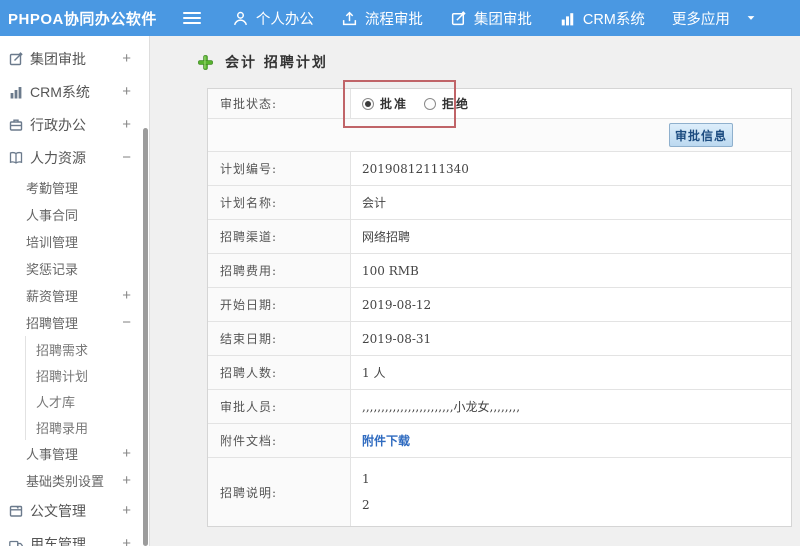  What do you see at coordinates (193, 18) in the screenshot?
I see `menu-toggle-button` at bounding box center [193, 18].